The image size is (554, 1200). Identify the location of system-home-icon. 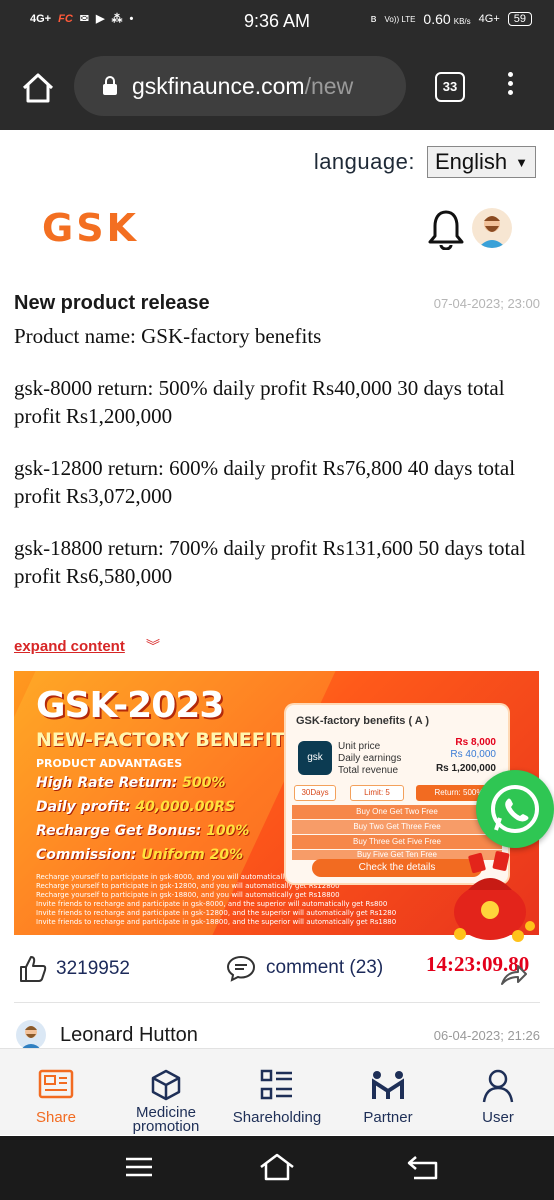
(277, 1167).